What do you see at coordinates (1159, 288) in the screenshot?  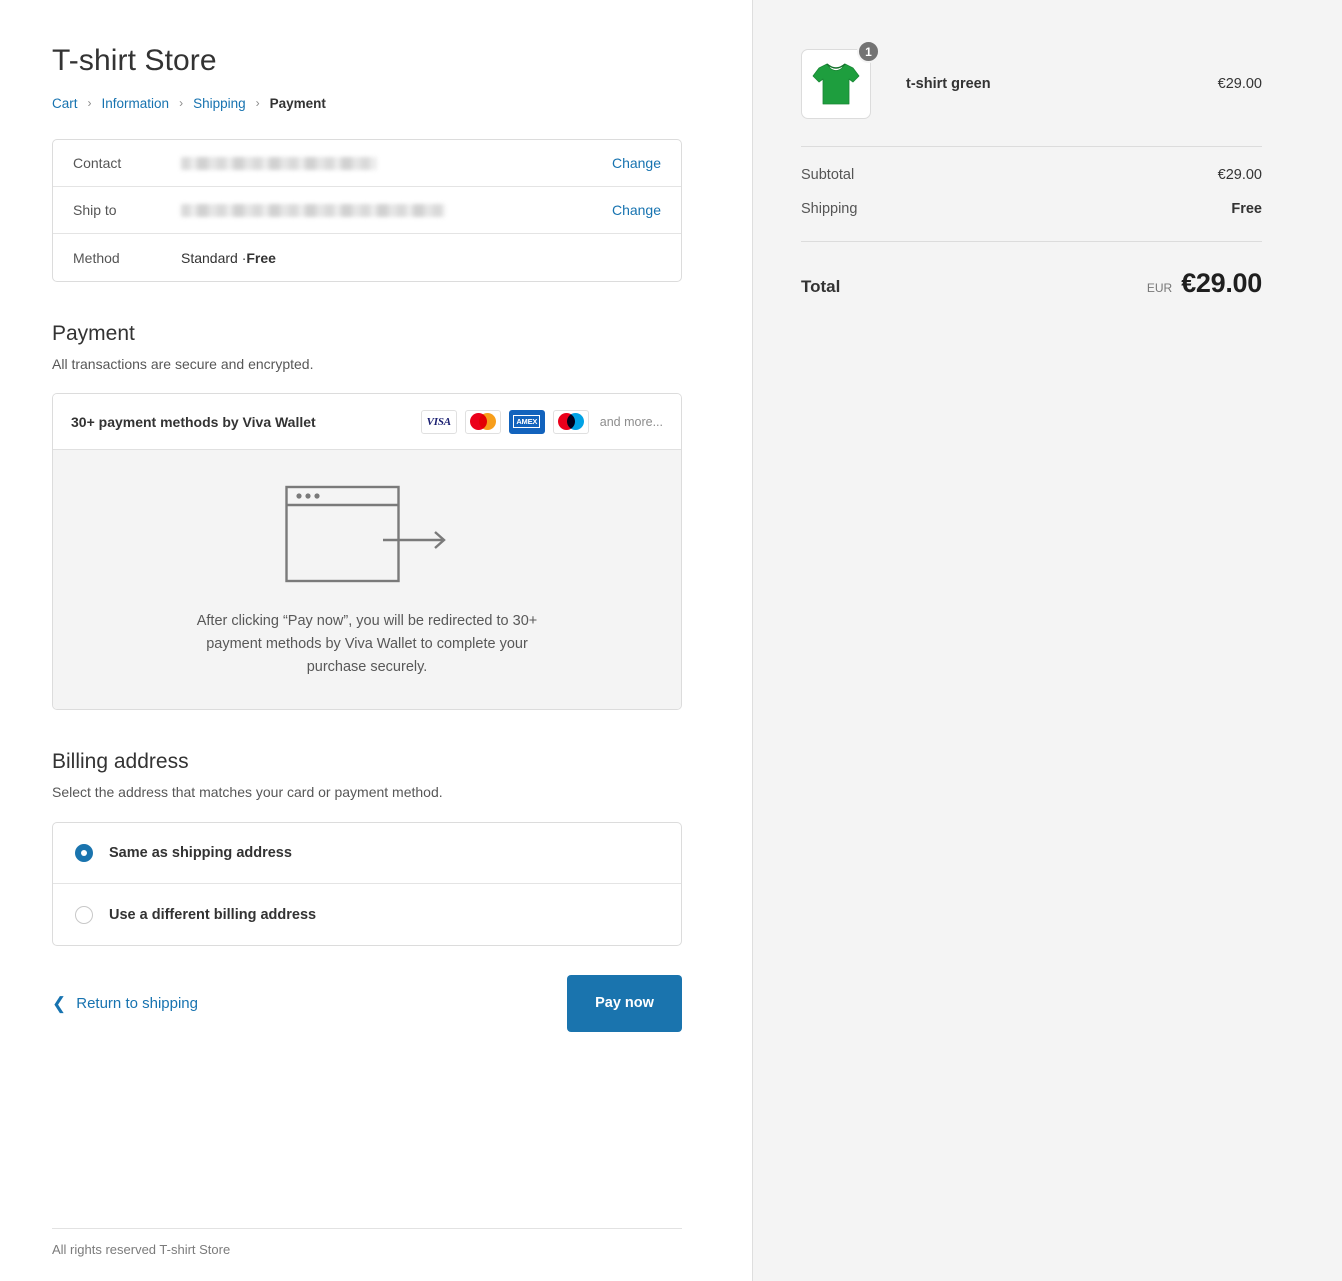 I see `currency-code: EUR` at bounding box center [1159, 288].